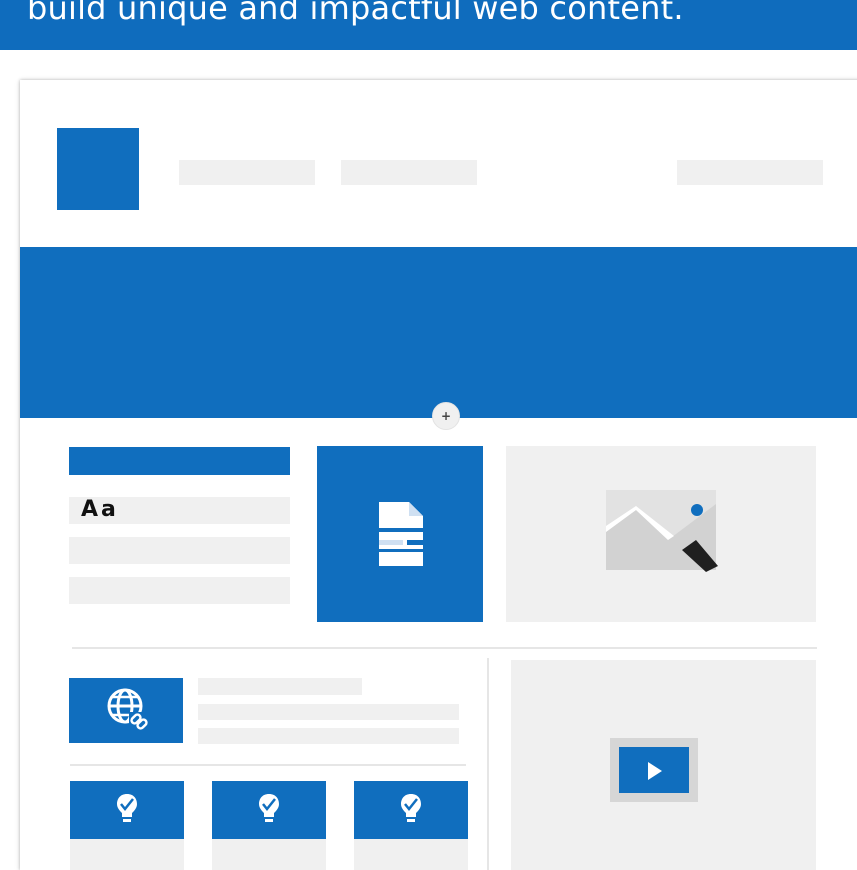  What do you see at coordinates (662, 531) in the screenshot?
I see `image-icon` at bounding box center [662, 531].